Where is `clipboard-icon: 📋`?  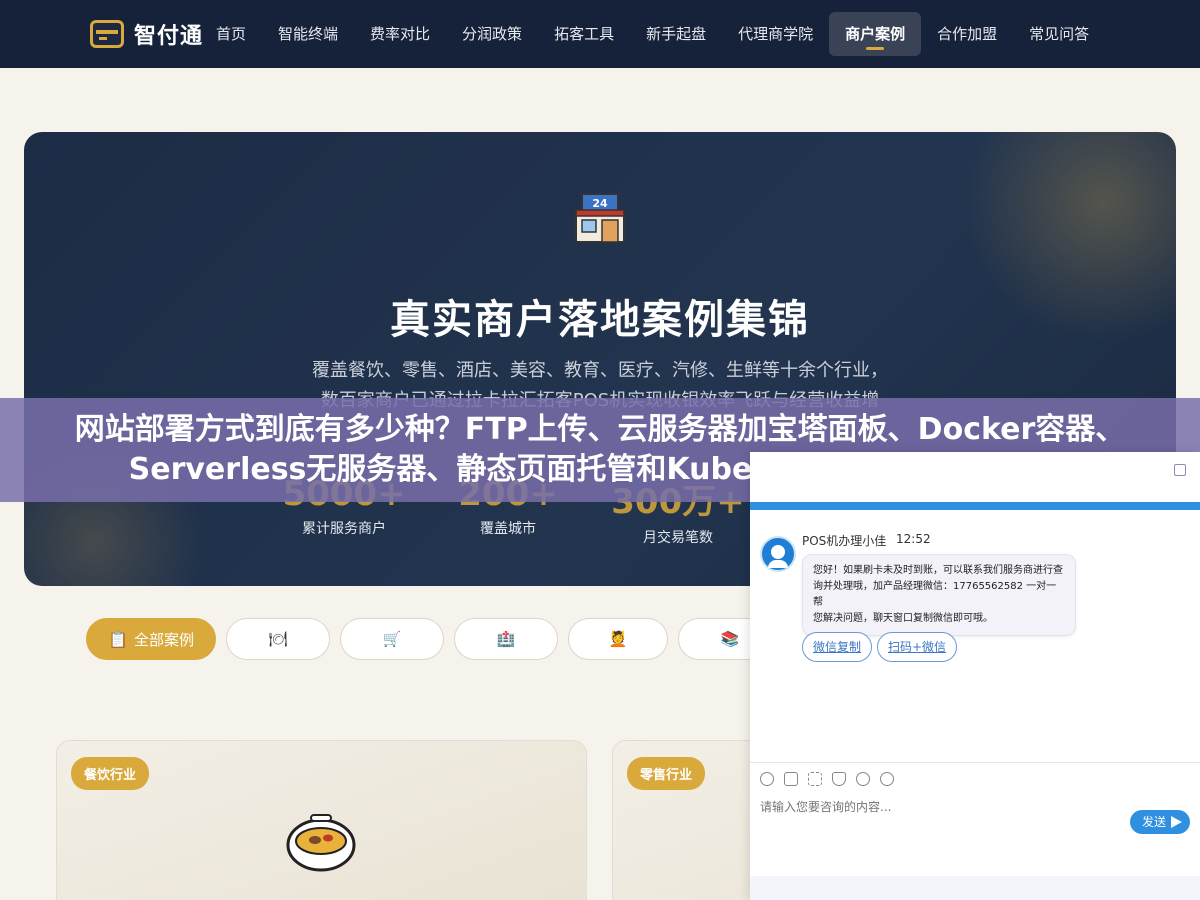
clipboard-icon: 📋 is located at coordinates (118, 639).